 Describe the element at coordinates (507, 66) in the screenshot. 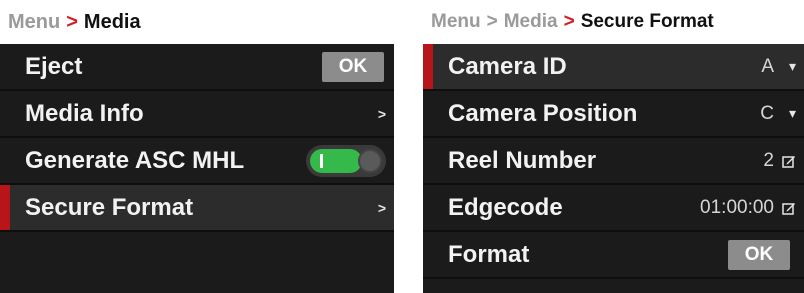

I see `setting-label: Camera ID` at that location.